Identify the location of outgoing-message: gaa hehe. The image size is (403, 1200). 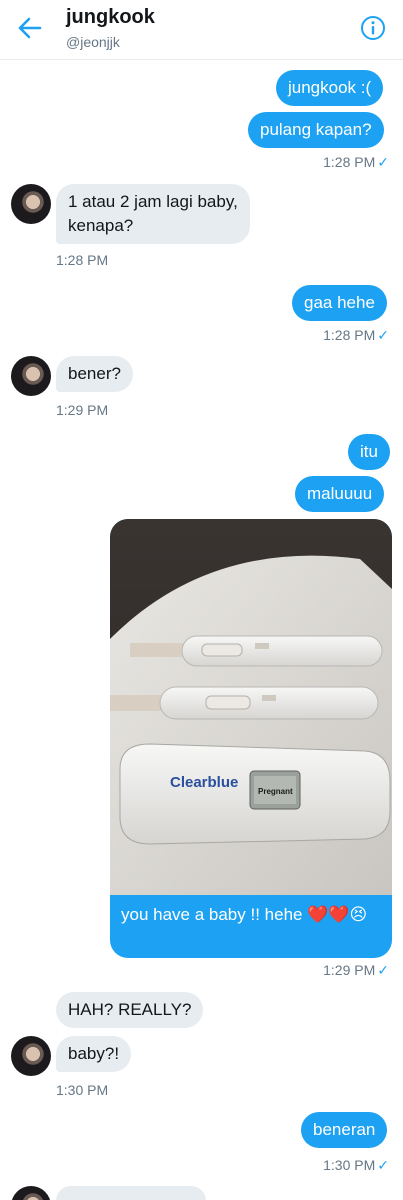
(339, 303).